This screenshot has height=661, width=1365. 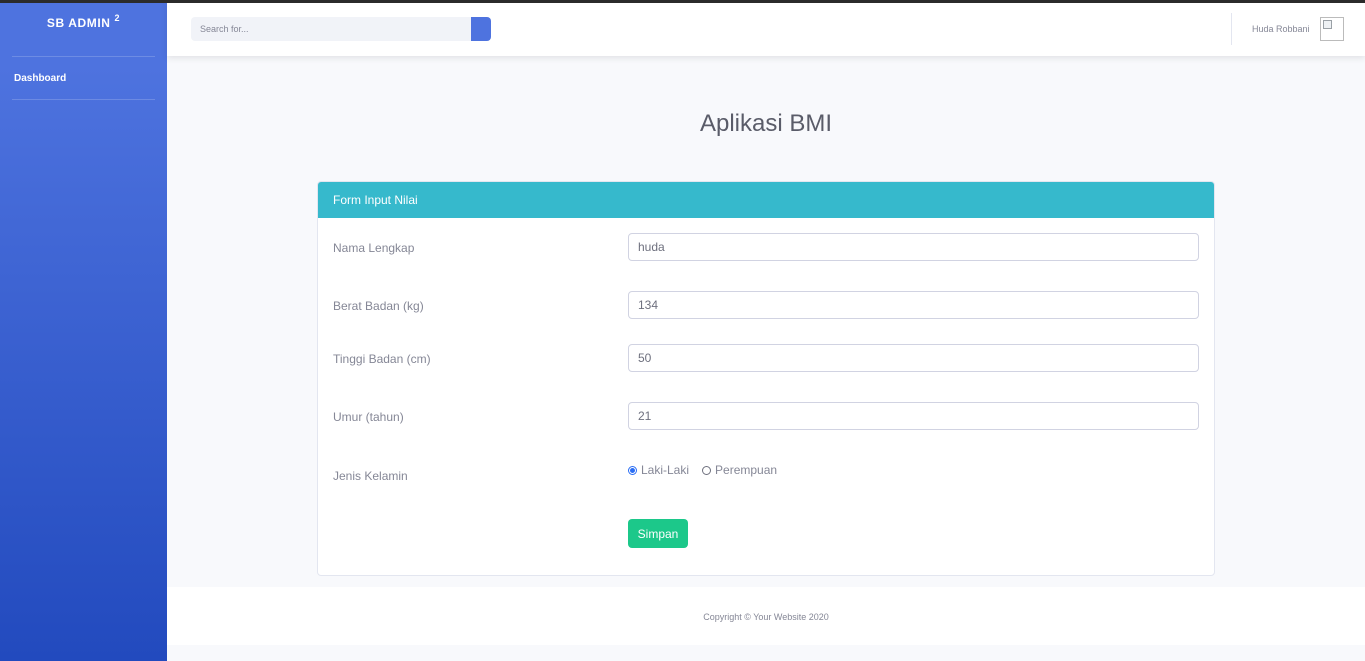 I want to click on user-name: Huda Robbani, so click(x=1281, y=29).